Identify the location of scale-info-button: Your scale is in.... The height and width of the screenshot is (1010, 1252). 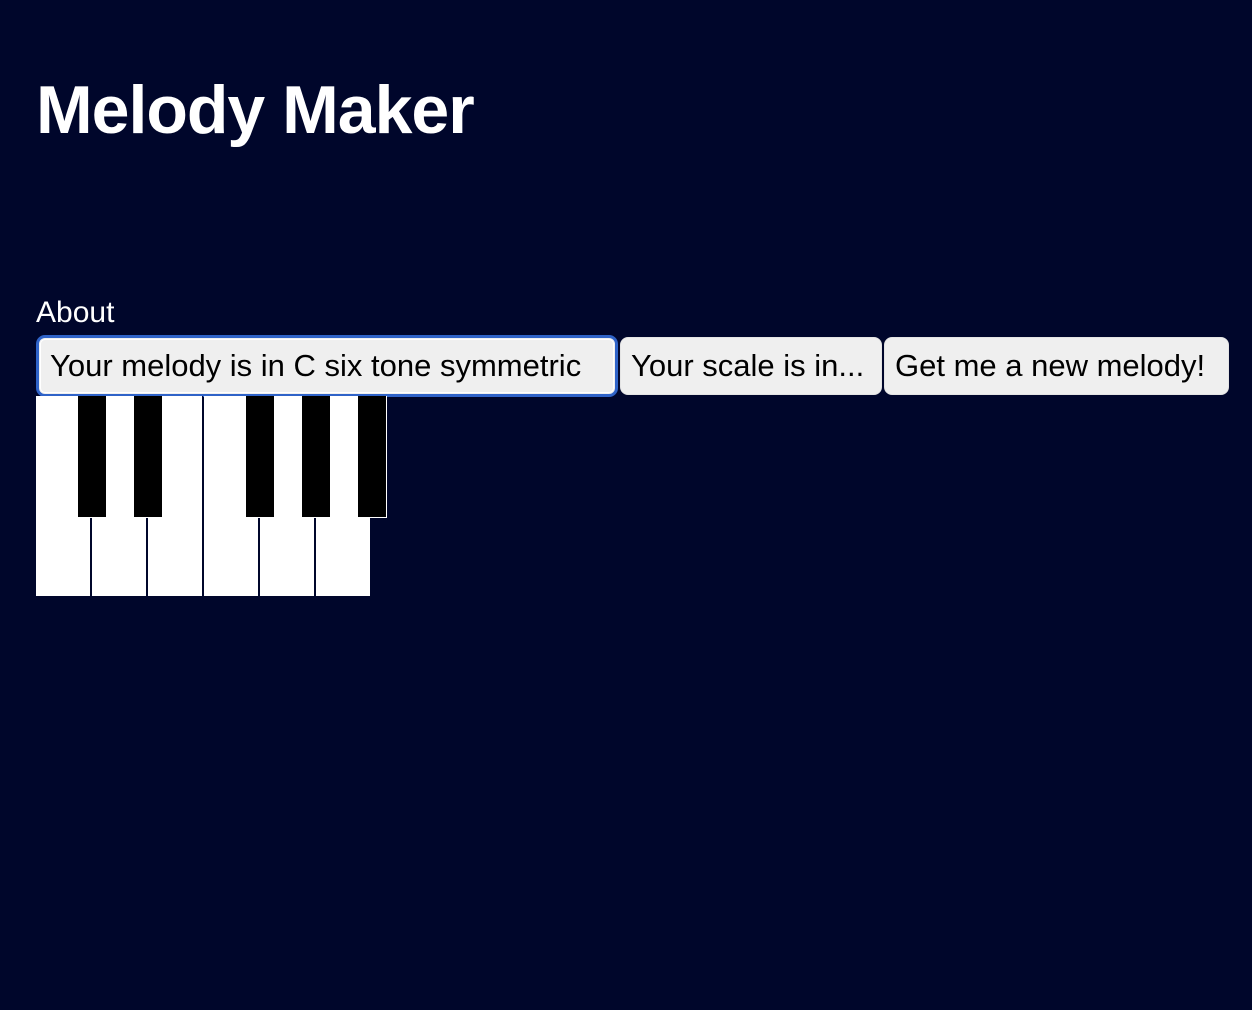
(751, 366).